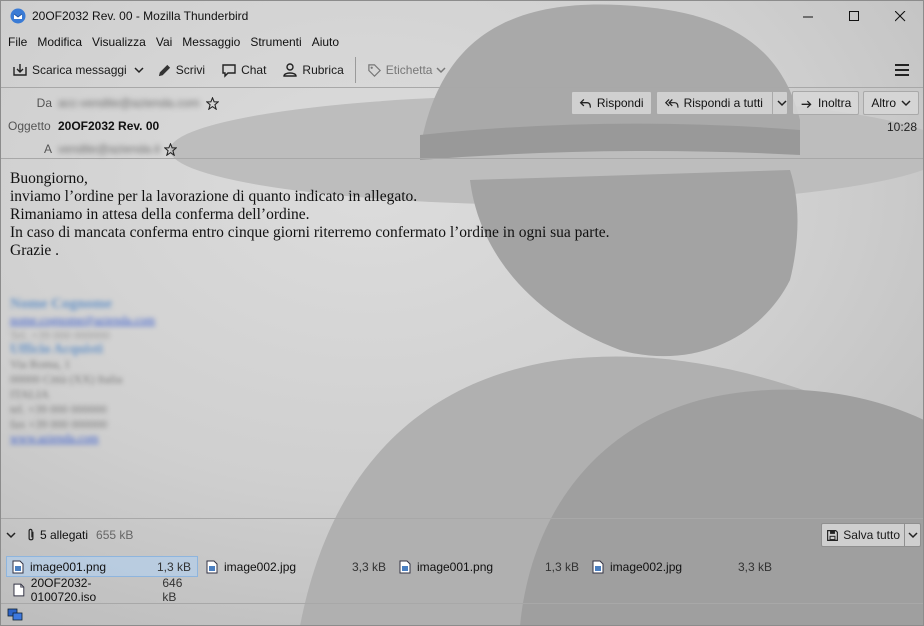 This screenshot has height=626, width=924. What do you see at coordinates (883, 103) in the screenshot?
I see `other-label: Altro` at bounding box center [883, 103].